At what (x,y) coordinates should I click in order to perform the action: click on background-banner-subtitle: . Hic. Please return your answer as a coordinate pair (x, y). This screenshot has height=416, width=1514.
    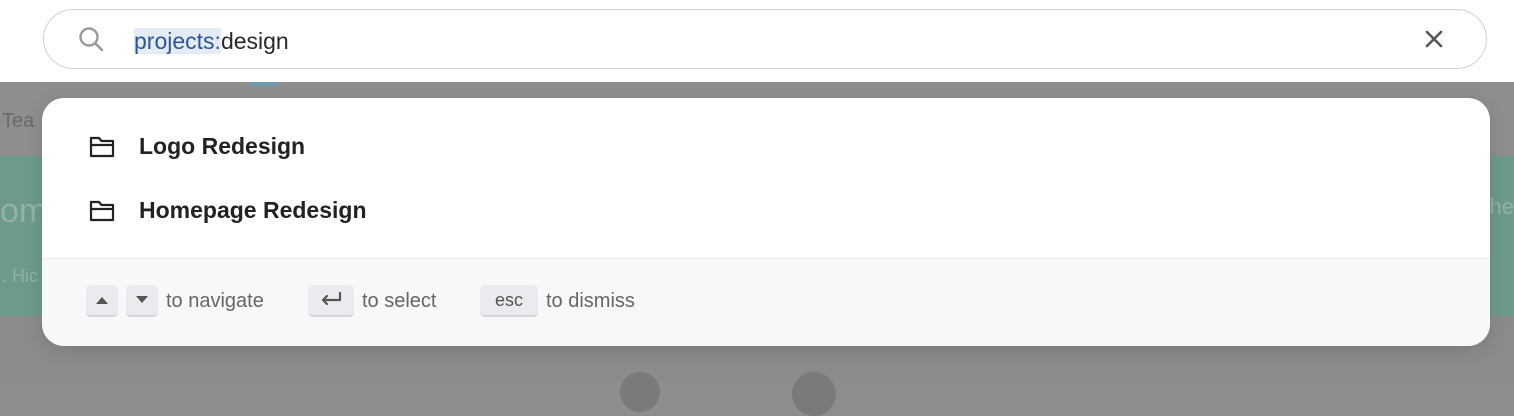
    Looking at the image, I should click on (20, 276).